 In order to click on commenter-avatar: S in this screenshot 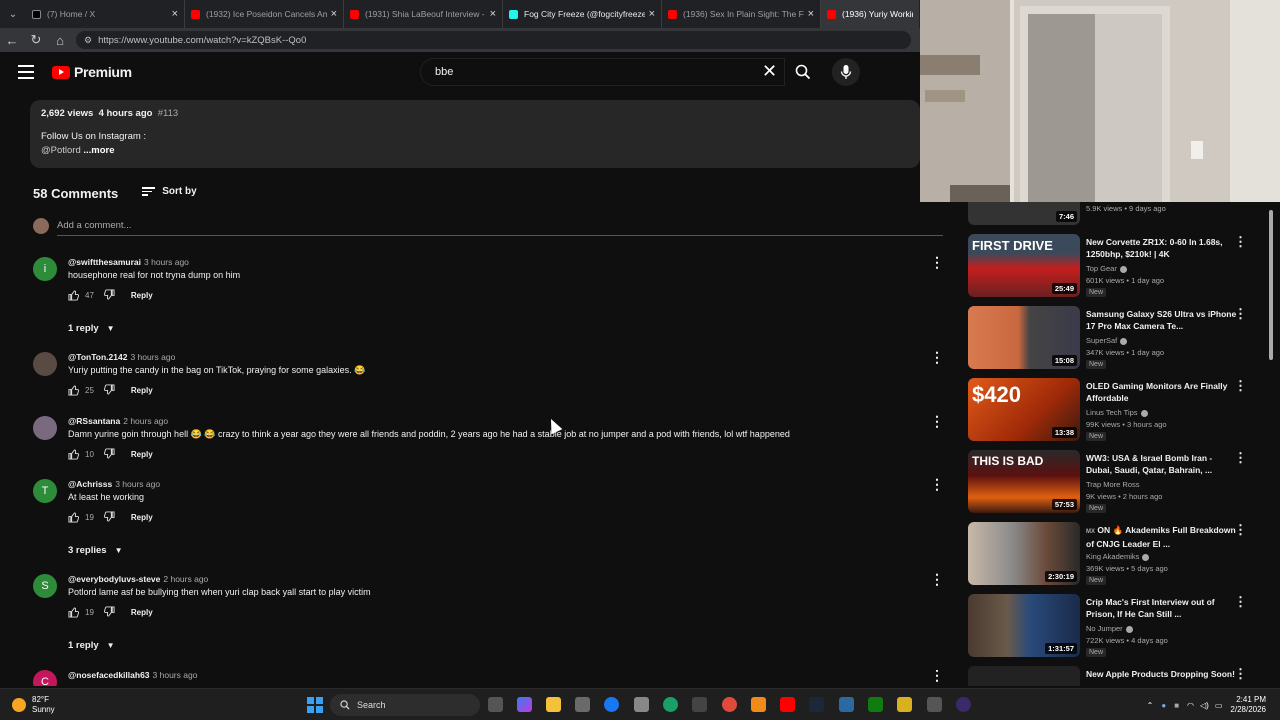, I will do `click(45, 586)`.